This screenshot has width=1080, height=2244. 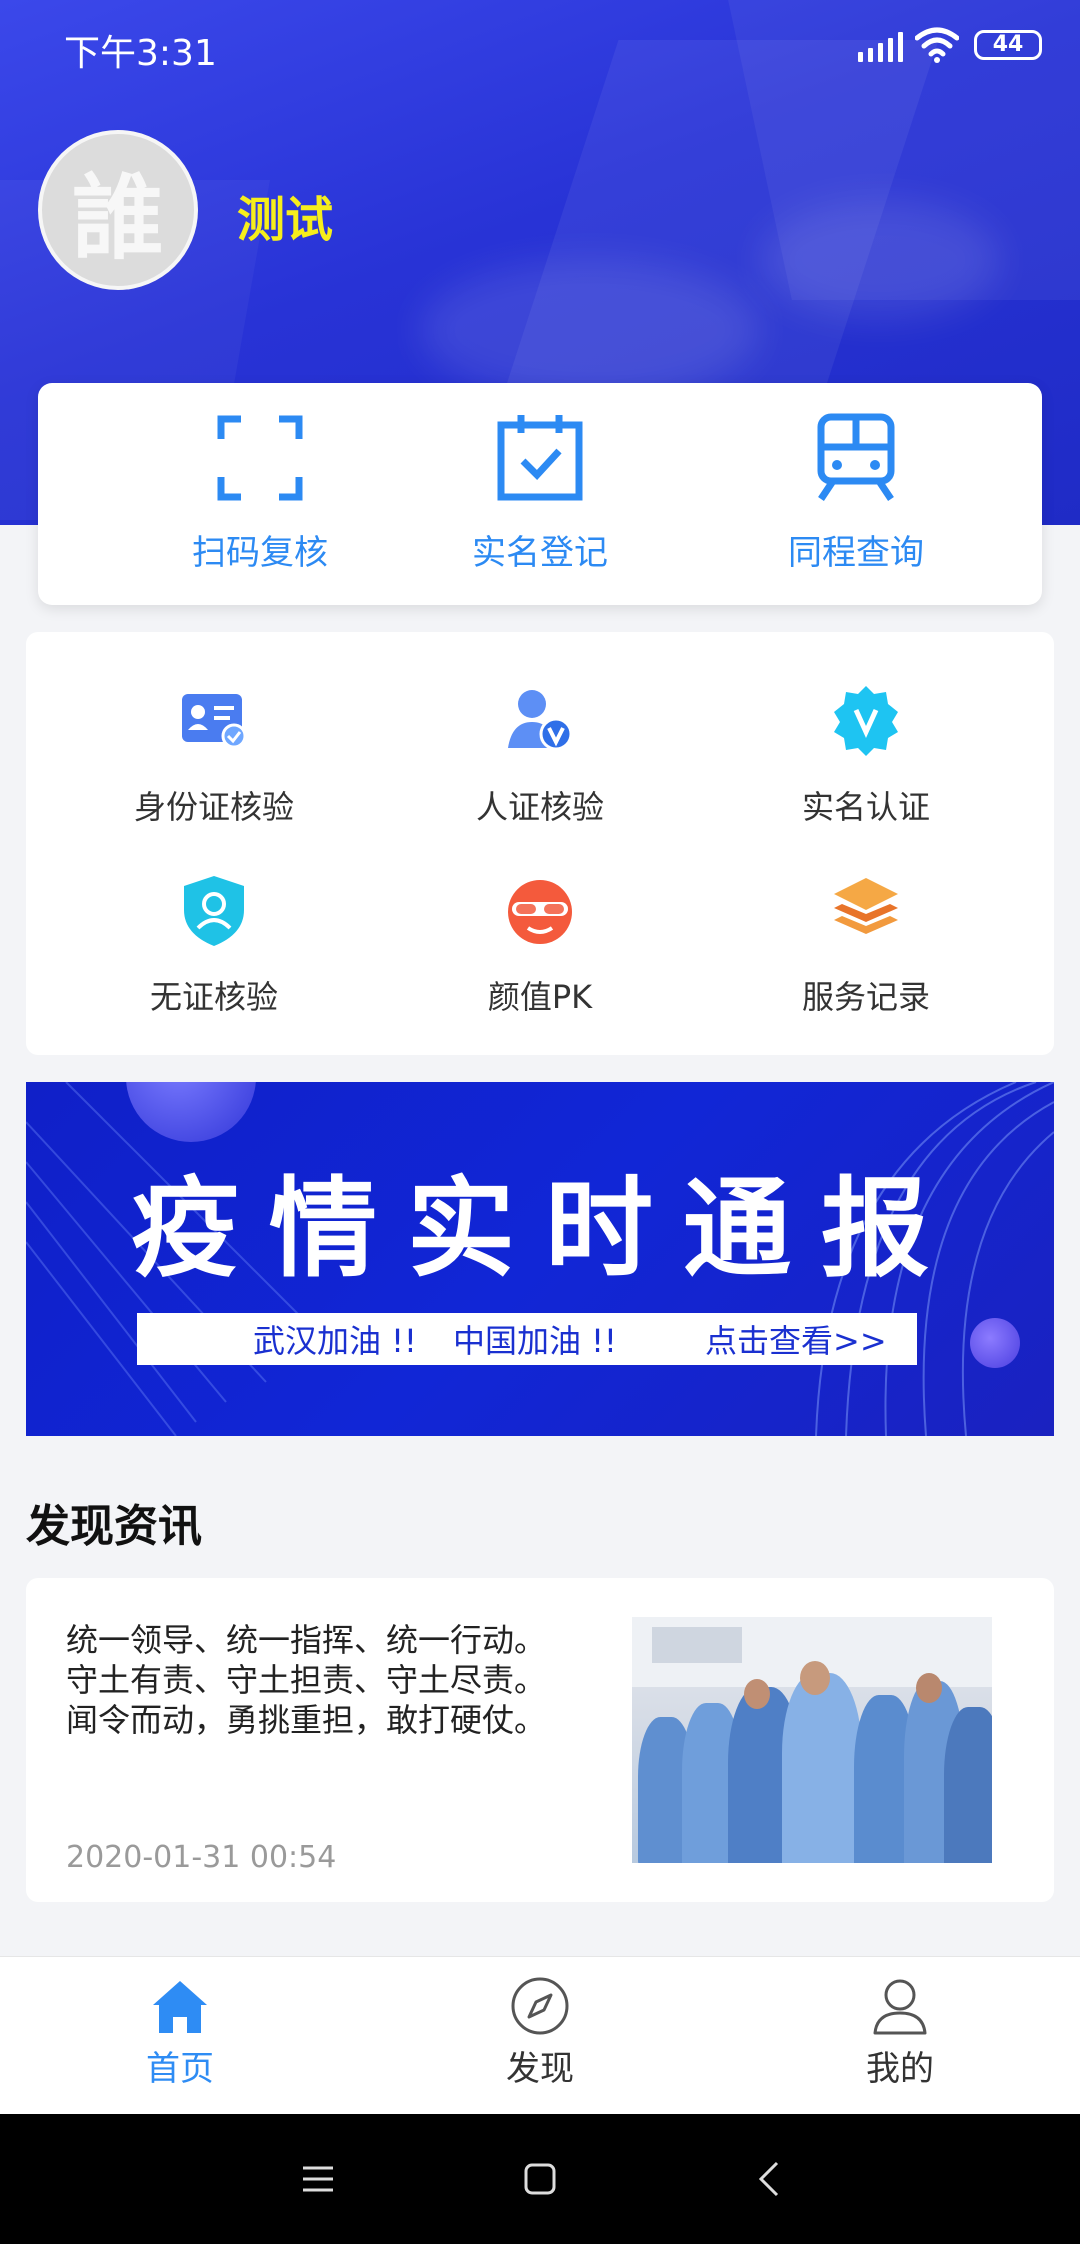 I want to click on realname-register-label: 实名登记, so click(x=540, y=553).